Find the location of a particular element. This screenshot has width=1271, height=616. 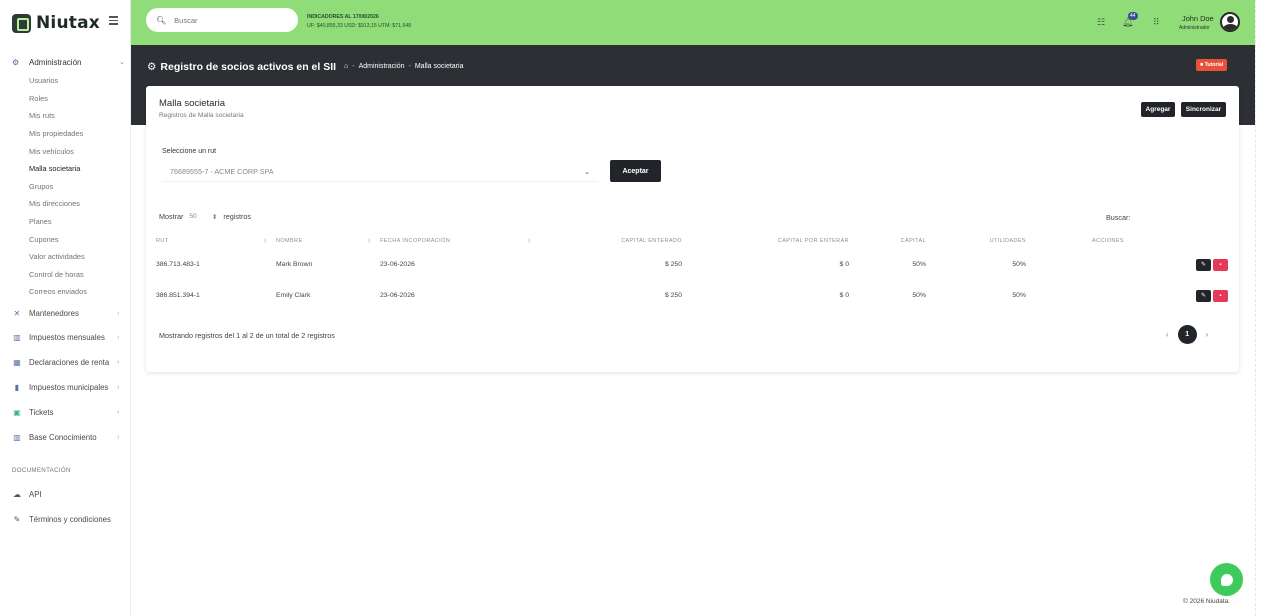

trash-icon: ▪ is located at coordinates (1220, 264).